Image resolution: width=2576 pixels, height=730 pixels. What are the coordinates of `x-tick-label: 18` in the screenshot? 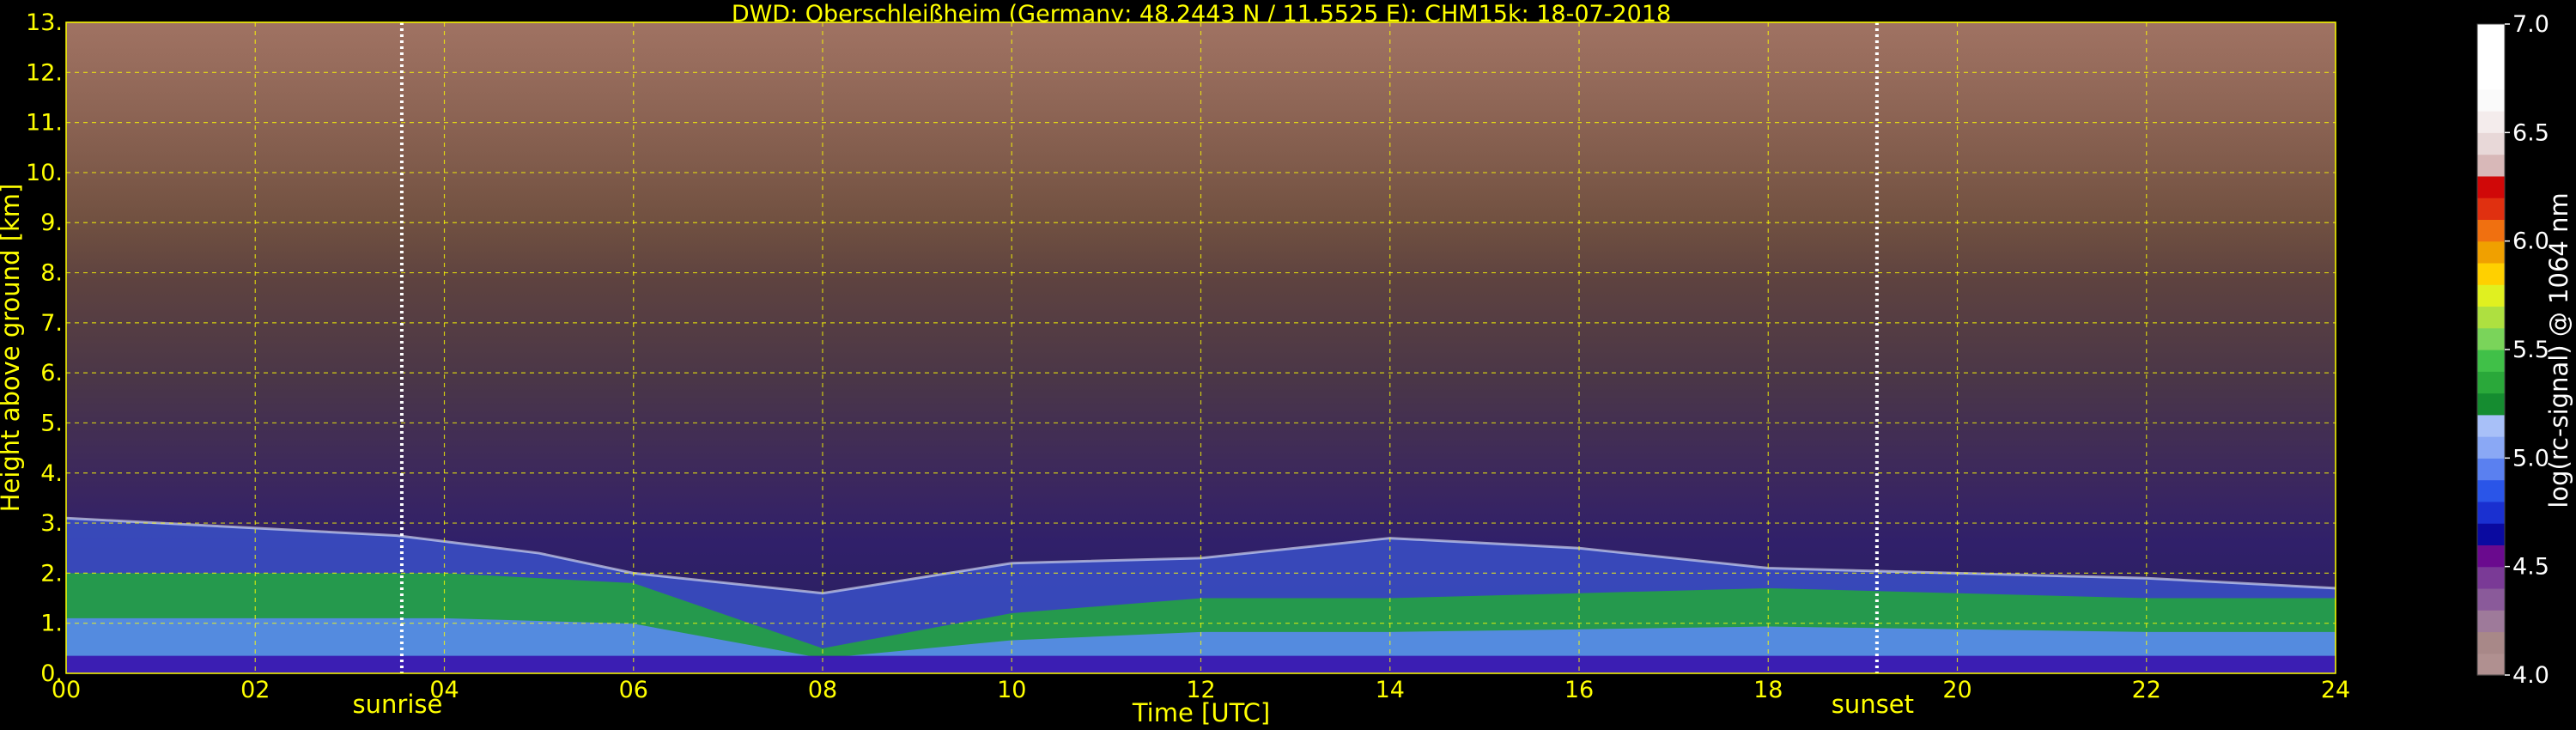 It's located at (1768, 690).